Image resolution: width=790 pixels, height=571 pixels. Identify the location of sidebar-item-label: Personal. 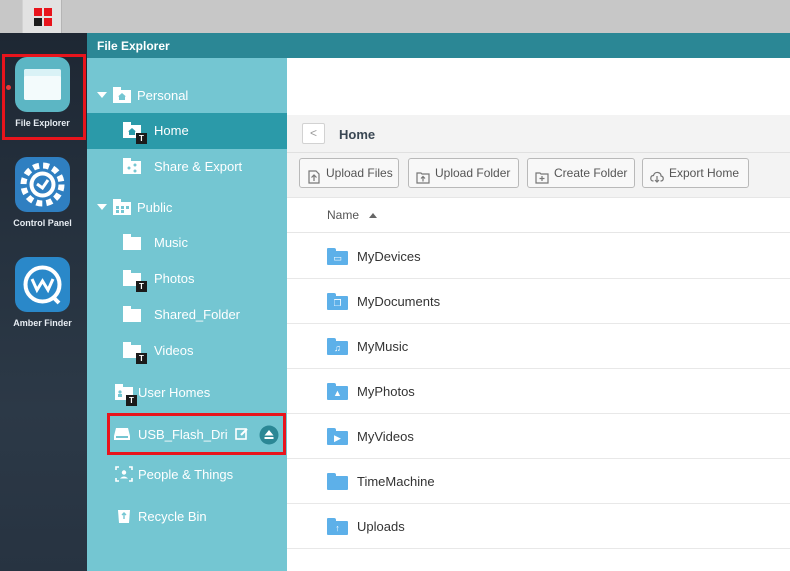
(163, 95).